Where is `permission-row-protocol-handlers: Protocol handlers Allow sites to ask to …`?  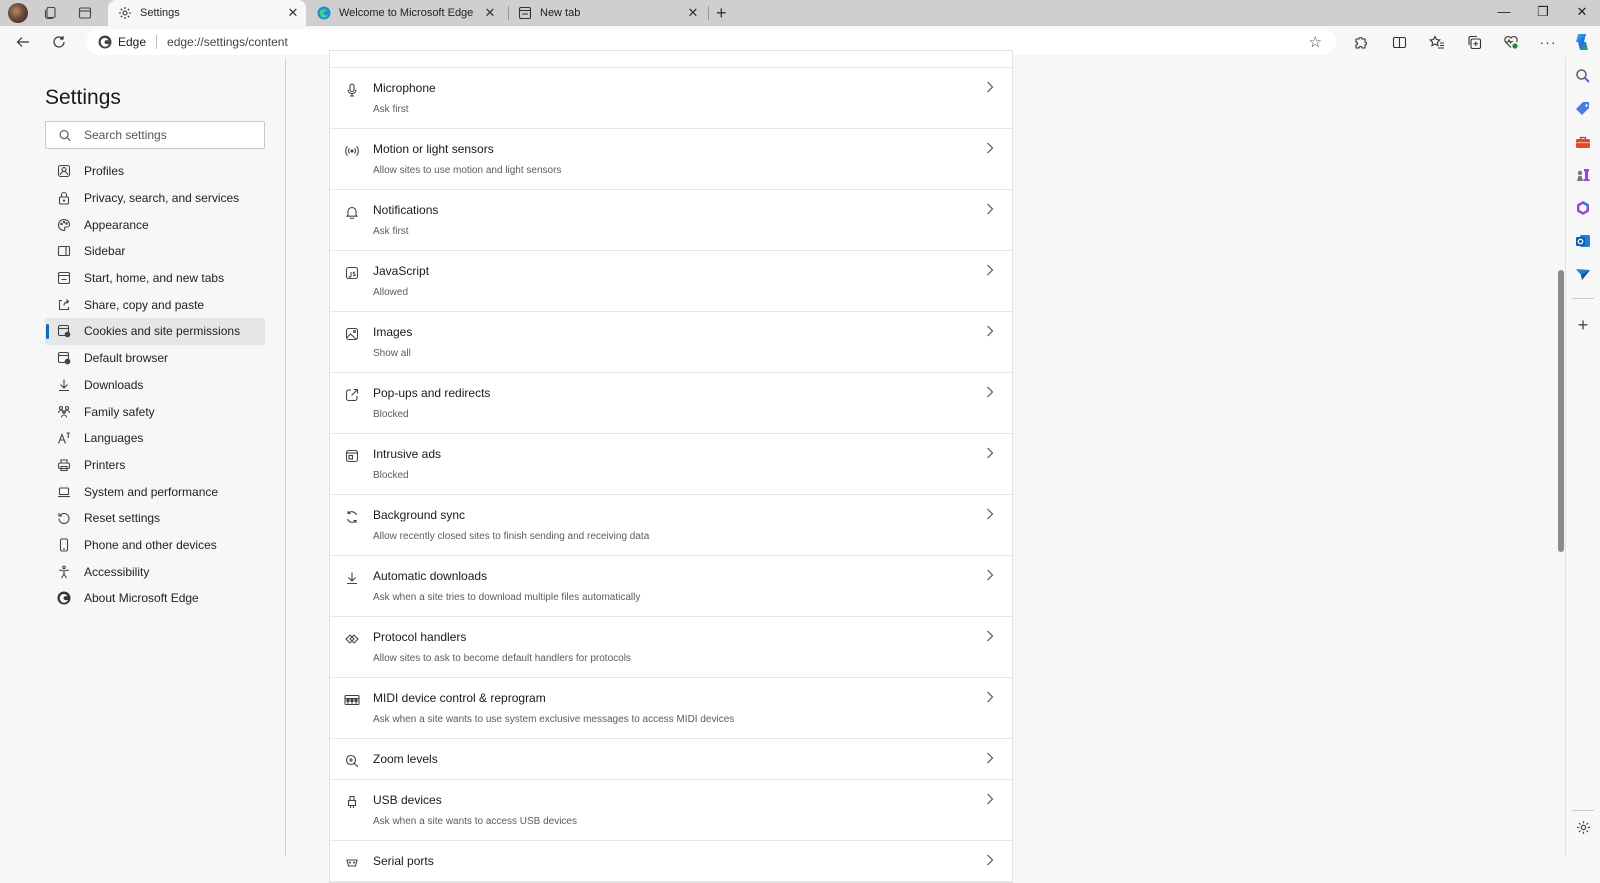 permission-row-protocol-handlers: Protocol handlers Allow sites to ask to … is located at coordinates (671, 647).